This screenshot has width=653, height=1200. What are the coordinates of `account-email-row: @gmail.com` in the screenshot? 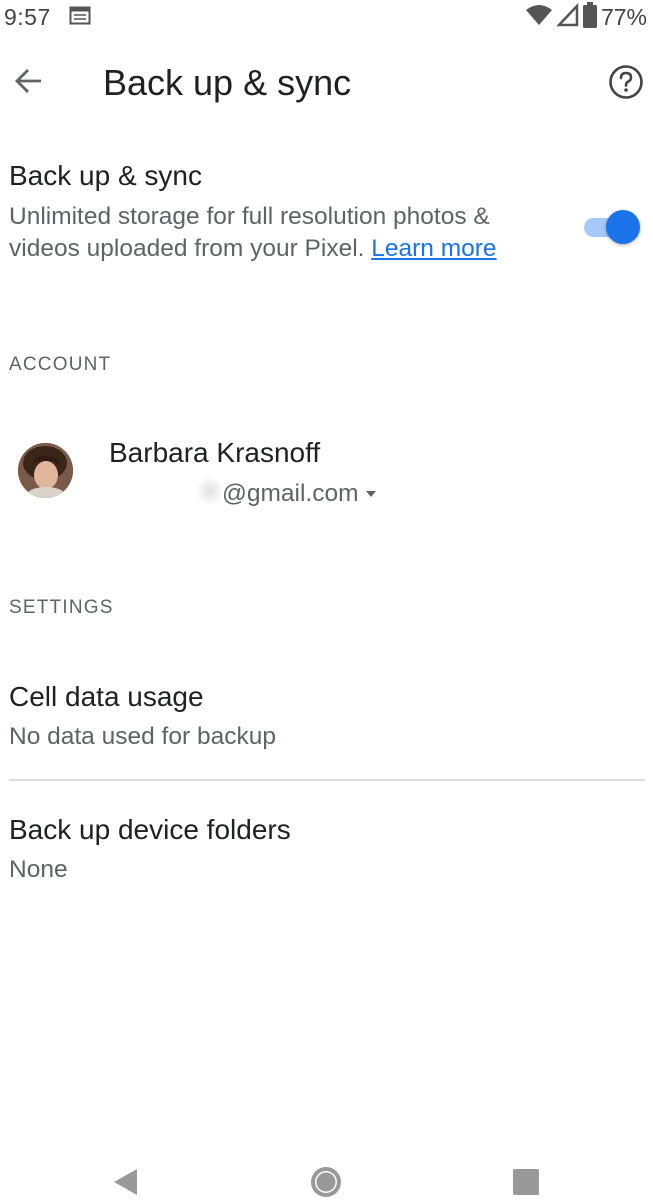 It's located at (299, 494).